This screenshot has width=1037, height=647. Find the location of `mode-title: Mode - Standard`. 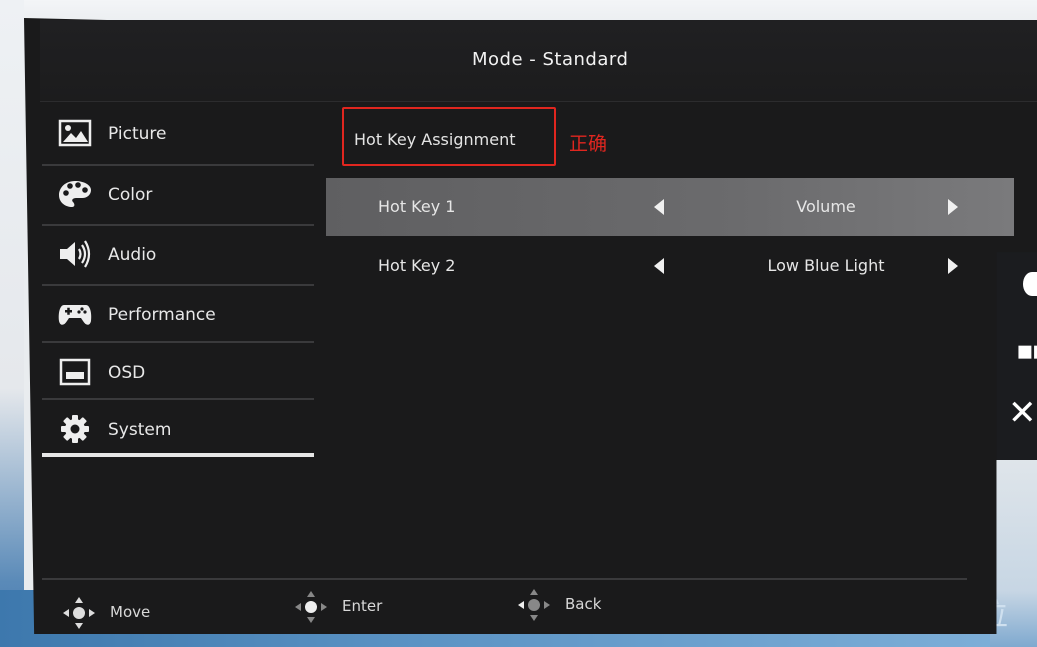

mode-title: Mode - Standard is located at coordinates (550, 59).